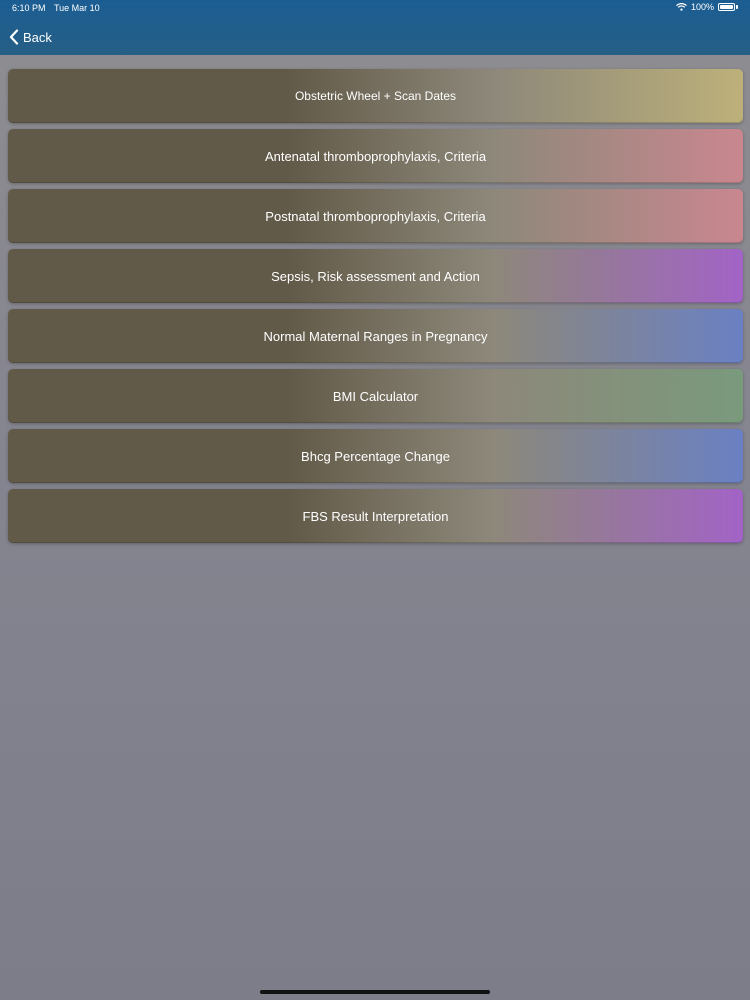 The image size is (750, 1000). What do you see at coordinates (375, 516) in the screenshot?
I see `menu-item-fbs-result-interpretation: FBS Result Interpretation` at bounding box center [375, 516].